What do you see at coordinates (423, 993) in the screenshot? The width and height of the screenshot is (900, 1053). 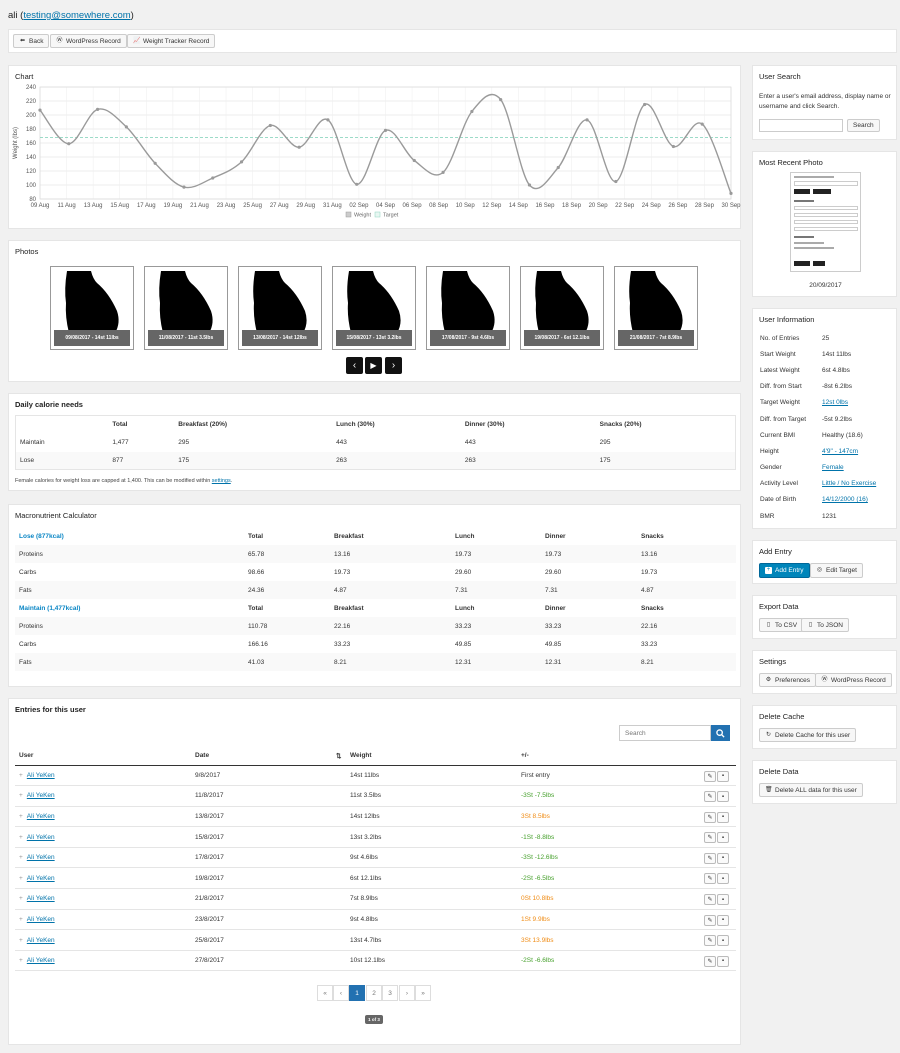 I see `last-page-button: »` at bounding box center [423, 993].